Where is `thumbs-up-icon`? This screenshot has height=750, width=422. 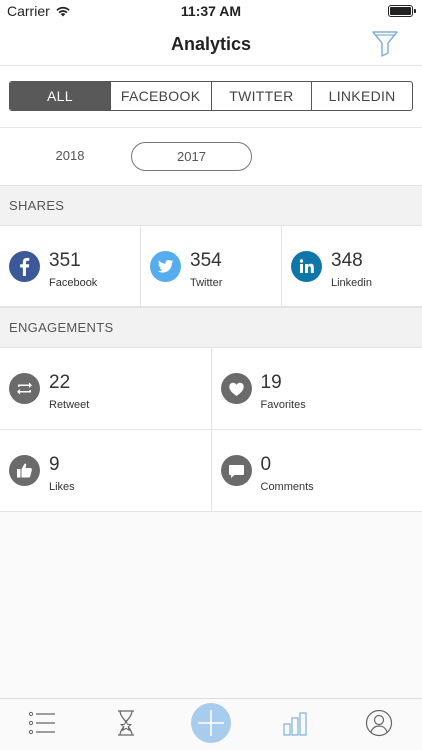
thumbs-up-icon is located at coordinates (24, 470).